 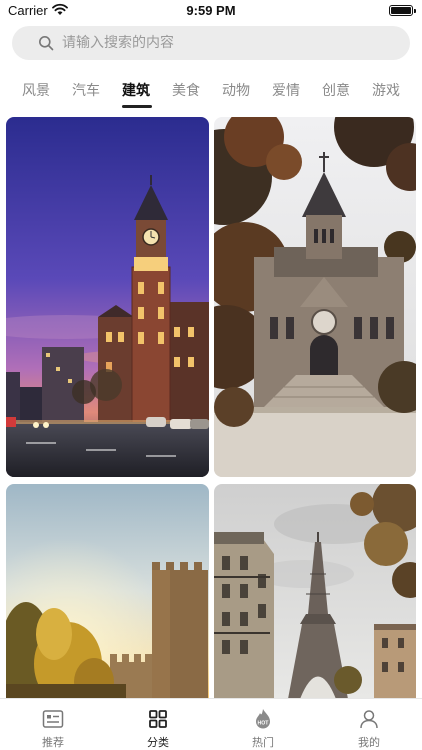 I want to click on tab-food: 美食, so click(x=186, y=90).